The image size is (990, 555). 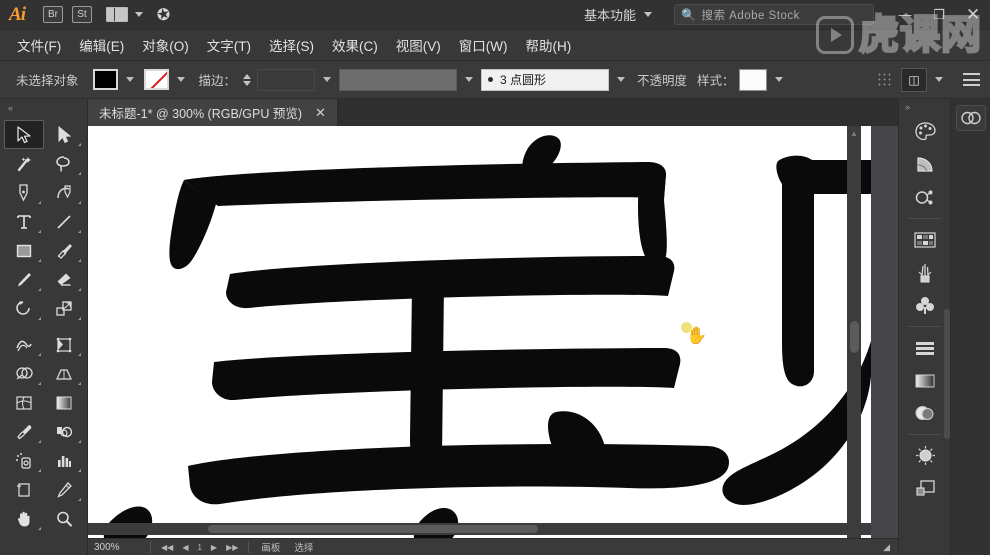 What do you see at coordinates (119, 547) in the screenshot?
I see `zoom-level-input: 300%` at bounding box center [119, 547].